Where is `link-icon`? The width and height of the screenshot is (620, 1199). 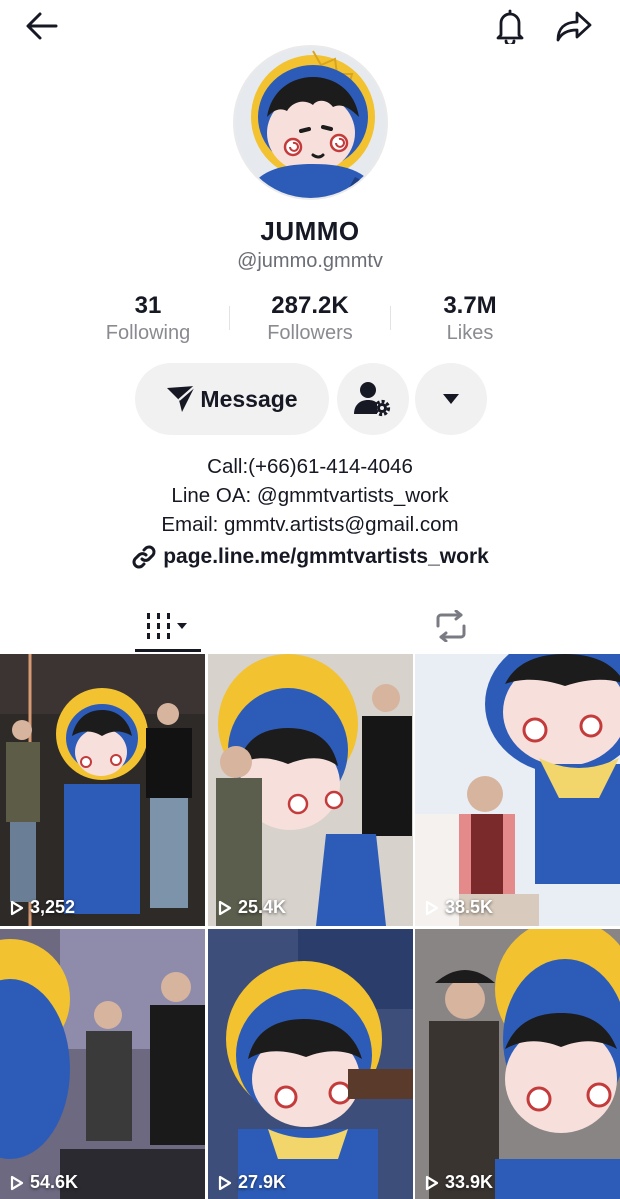
link-icon is located at coordinates (144, 557).